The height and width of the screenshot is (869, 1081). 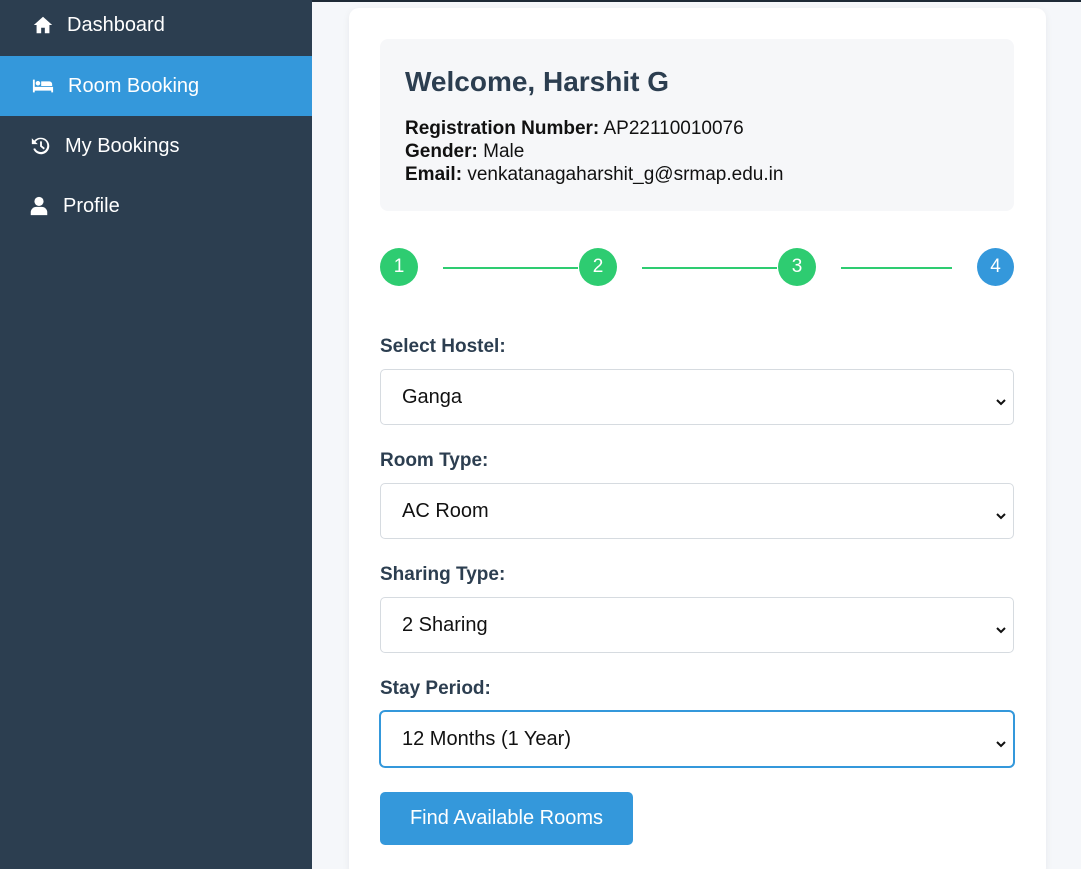 I want to click on sidebar-item-my-bookings: My Bookings, so click(x=156, y=146).